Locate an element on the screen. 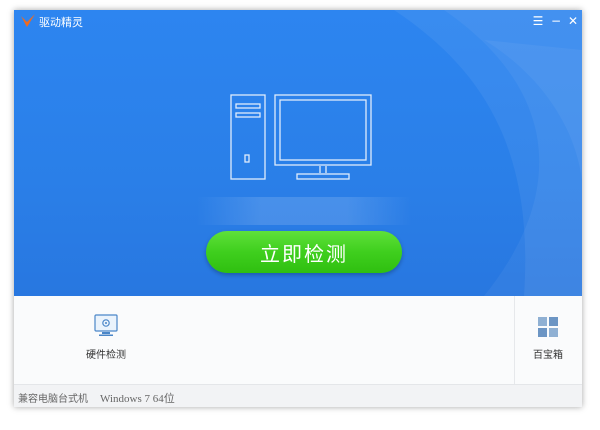  app-title: 驱动精灵 is located at coordinates (61, 22).